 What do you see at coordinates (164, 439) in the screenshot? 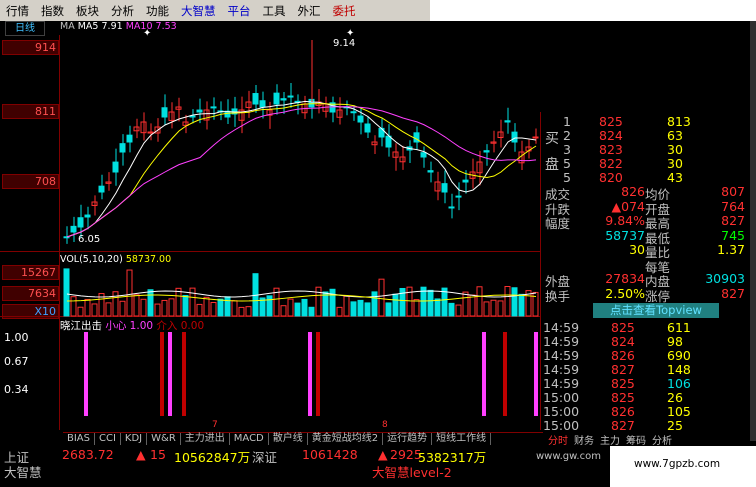
I see `indicator-tab: W&R` at bounding box center [164, 439].